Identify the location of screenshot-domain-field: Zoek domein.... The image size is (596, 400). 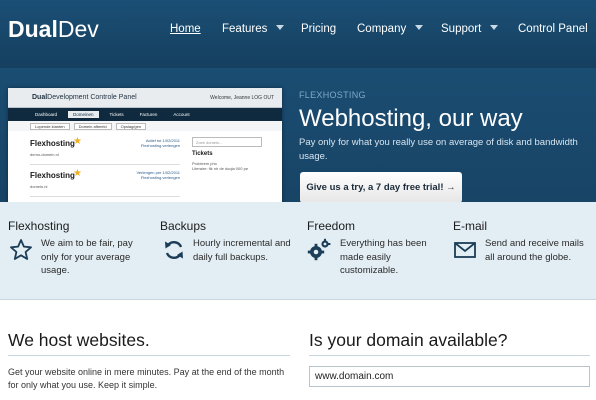
(227, 142).